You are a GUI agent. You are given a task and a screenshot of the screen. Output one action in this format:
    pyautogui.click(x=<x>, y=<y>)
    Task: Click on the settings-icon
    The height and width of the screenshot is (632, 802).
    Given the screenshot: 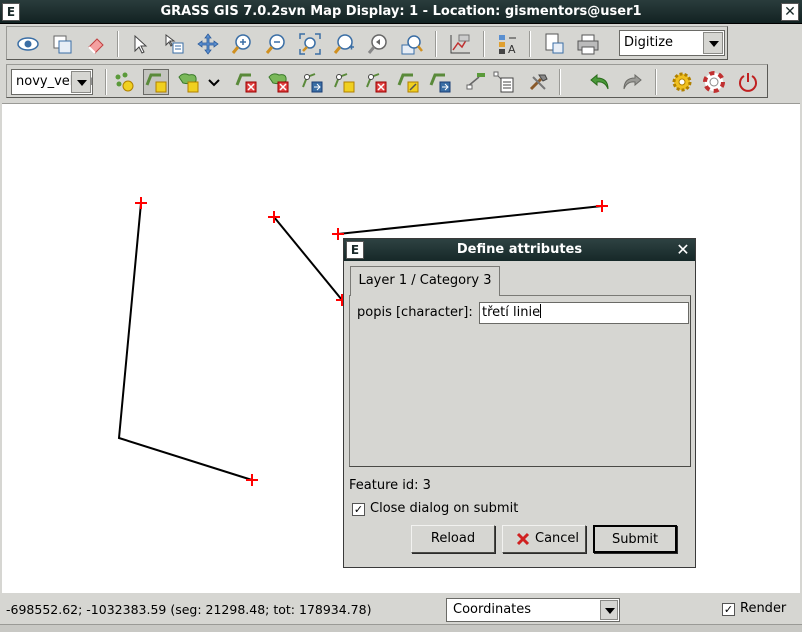 What is the action you would take?
    pyautogui.click(x=682, y=82)
    